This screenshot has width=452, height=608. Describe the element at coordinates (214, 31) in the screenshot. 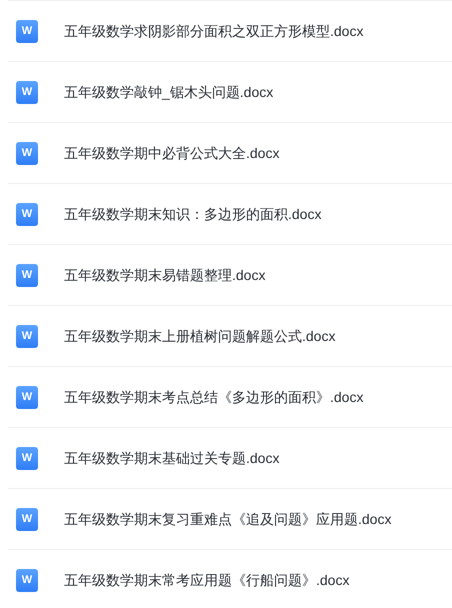

I see `file-name: 五年级数学求阴影部分面积之双正方形模型.docx` at that location.